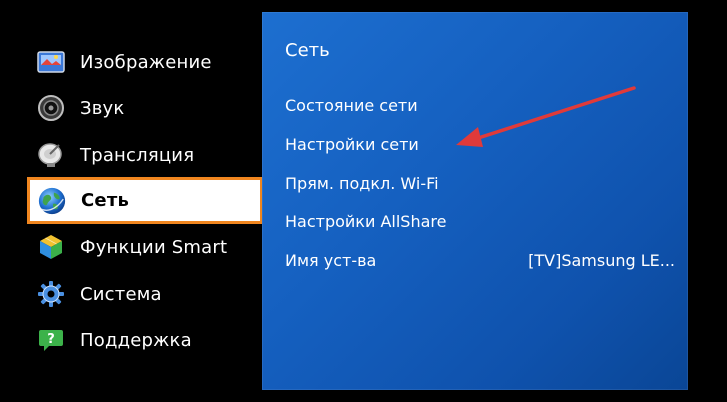 The width and height of the screenshot is (727, 402). Describe the element at coordinates (144, 108) in the screenshot. I see `sidebar-item-sound: Звук` at that location.